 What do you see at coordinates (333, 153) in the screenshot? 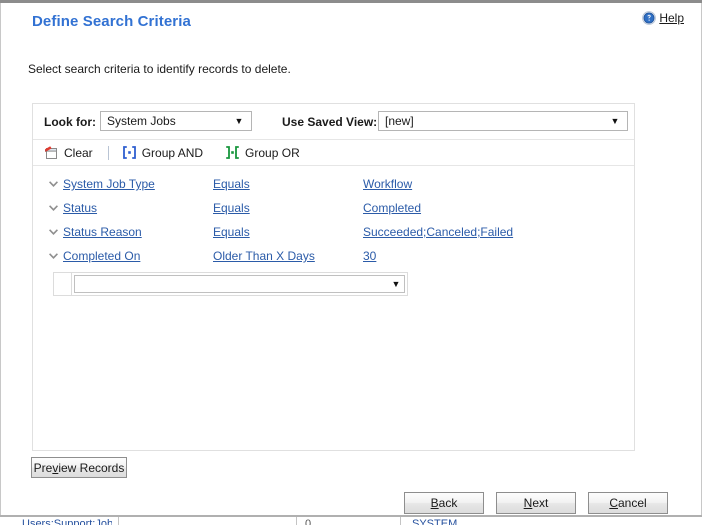
I see `criteria-toolbar: Clear Group AND Group OR` at bounding box center [333, 153].